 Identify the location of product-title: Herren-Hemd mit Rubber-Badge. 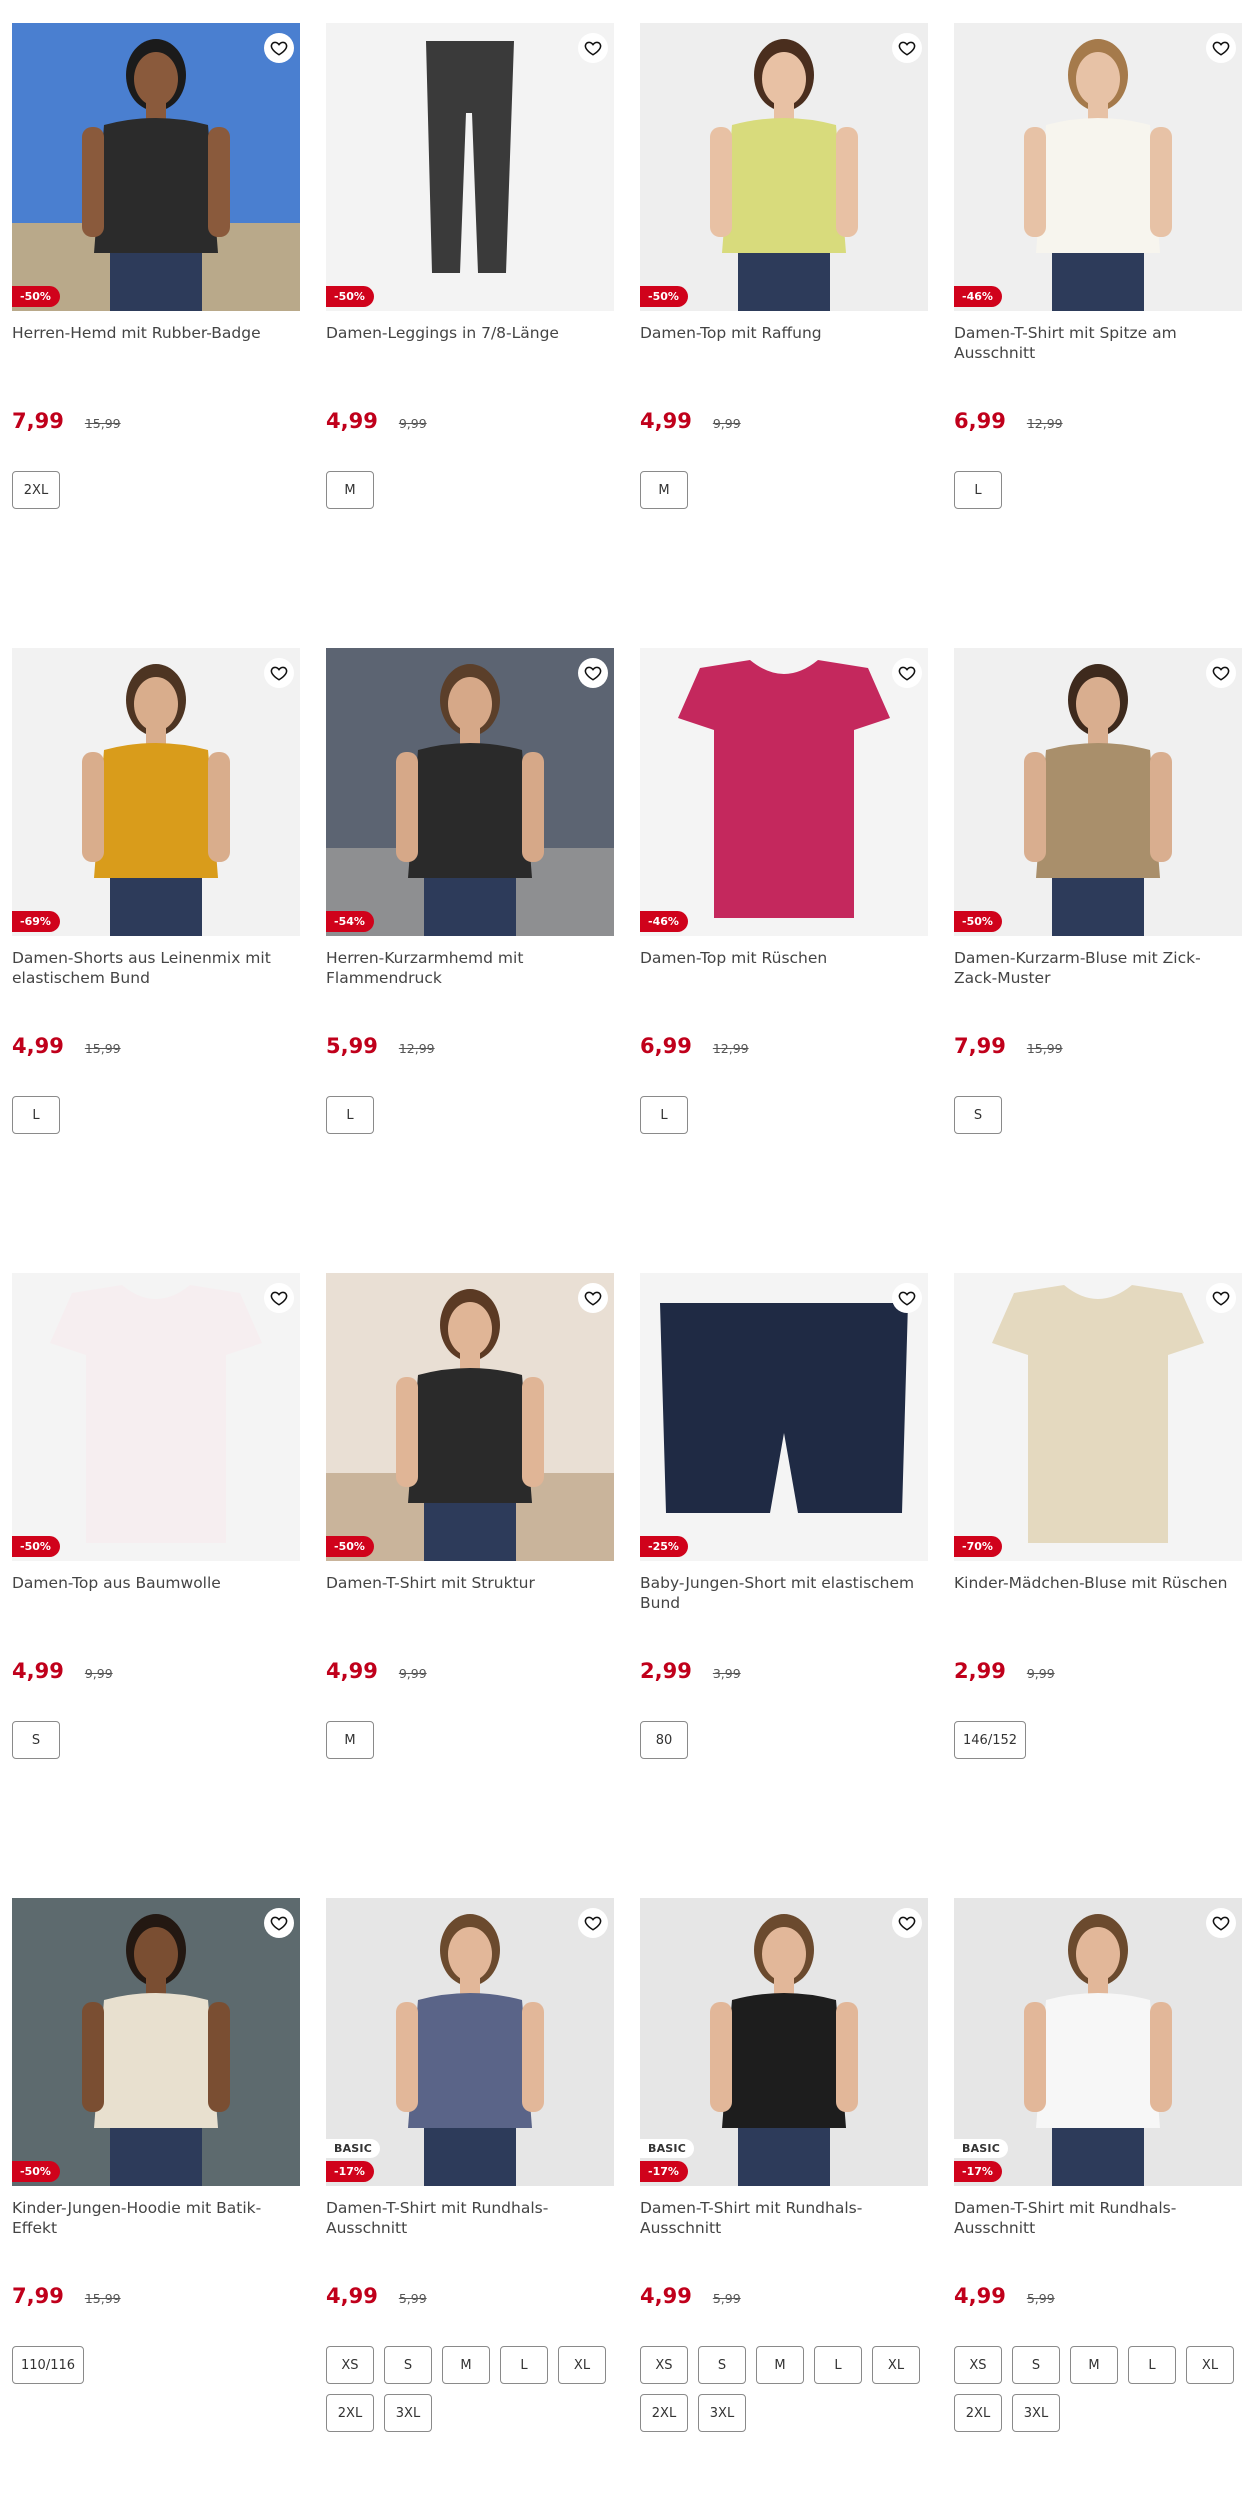
(156, 343).